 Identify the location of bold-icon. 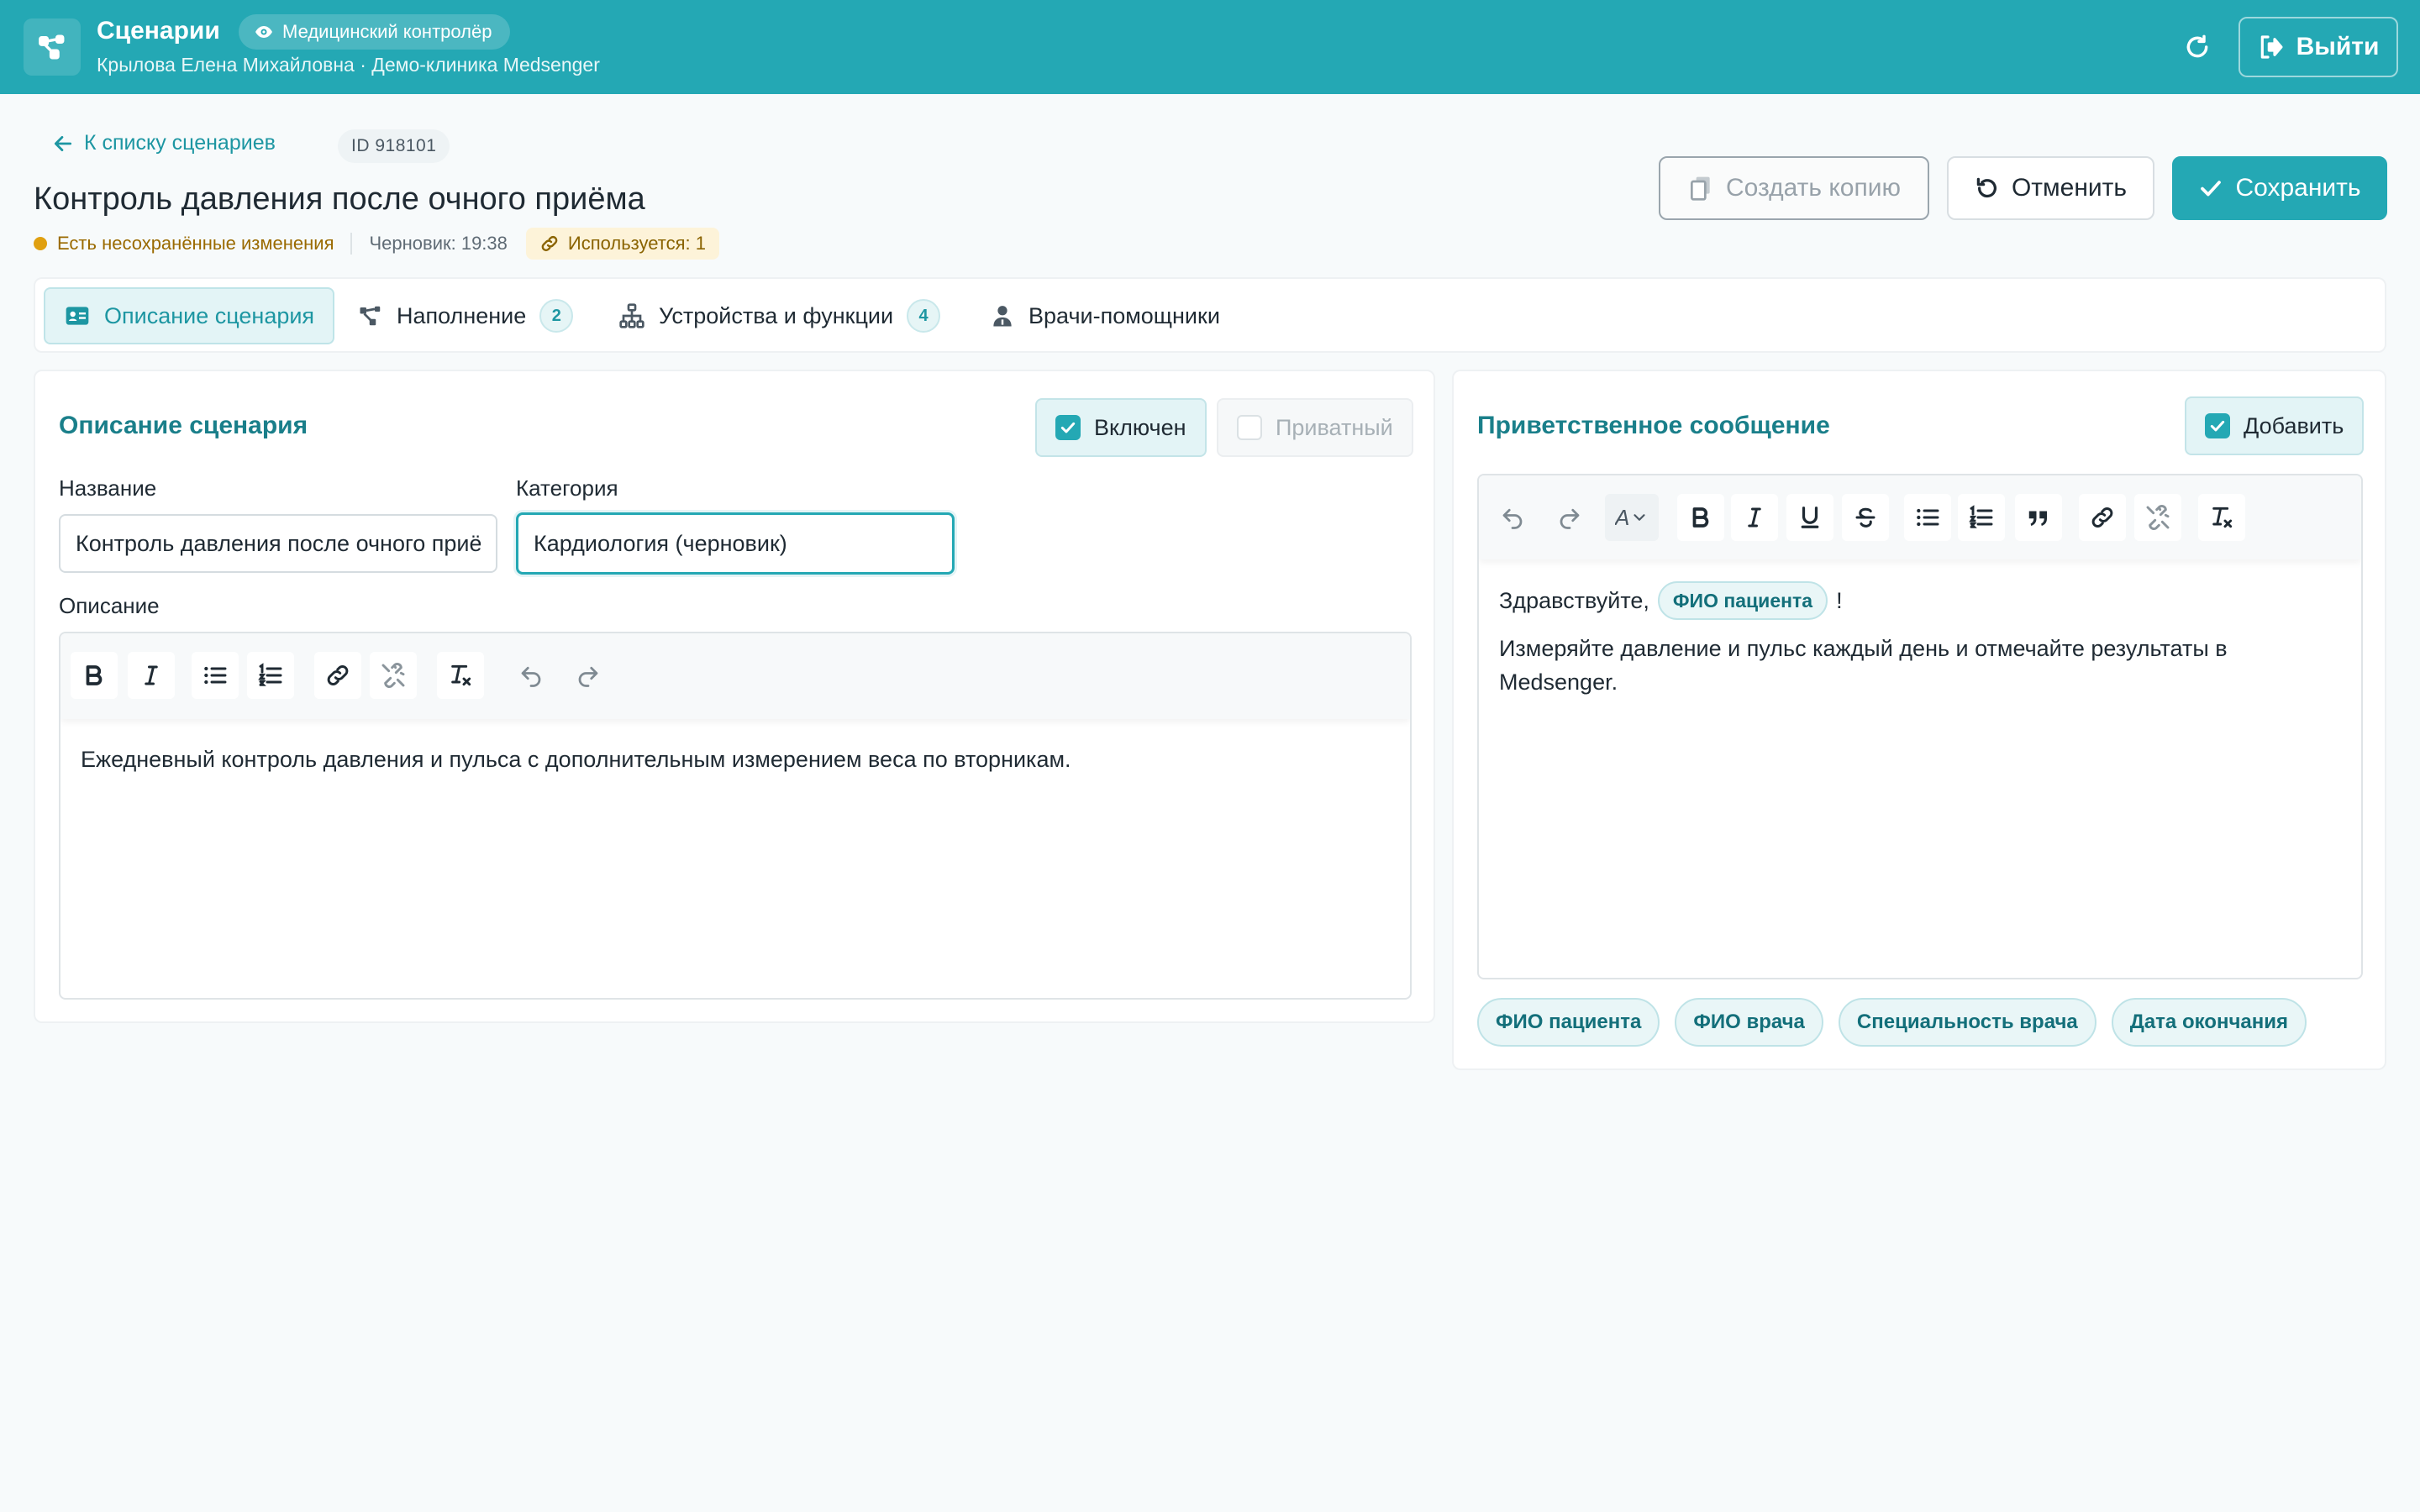
(1700, 517).